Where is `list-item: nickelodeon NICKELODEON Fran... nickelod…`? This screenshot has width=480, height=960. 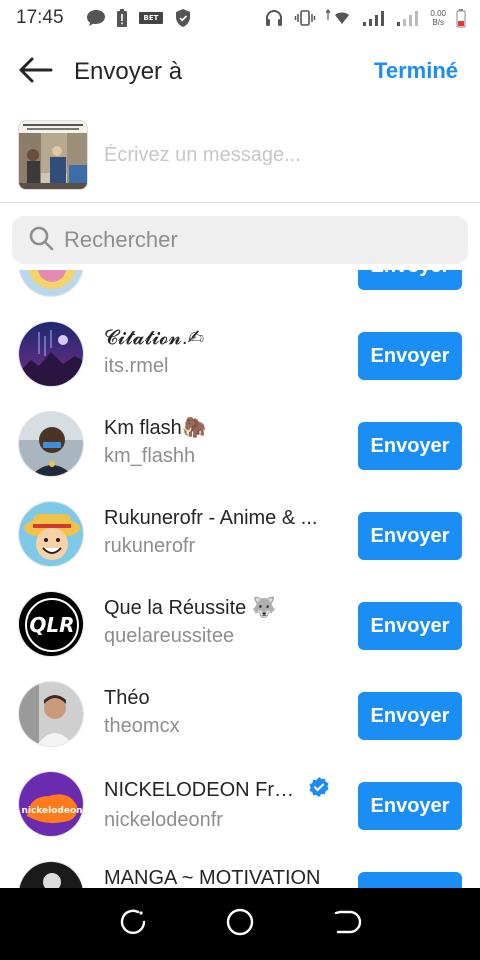
list-item: nickelodeon NICKELODEON Fran... nickelod… is located at coordinates (240, 803).